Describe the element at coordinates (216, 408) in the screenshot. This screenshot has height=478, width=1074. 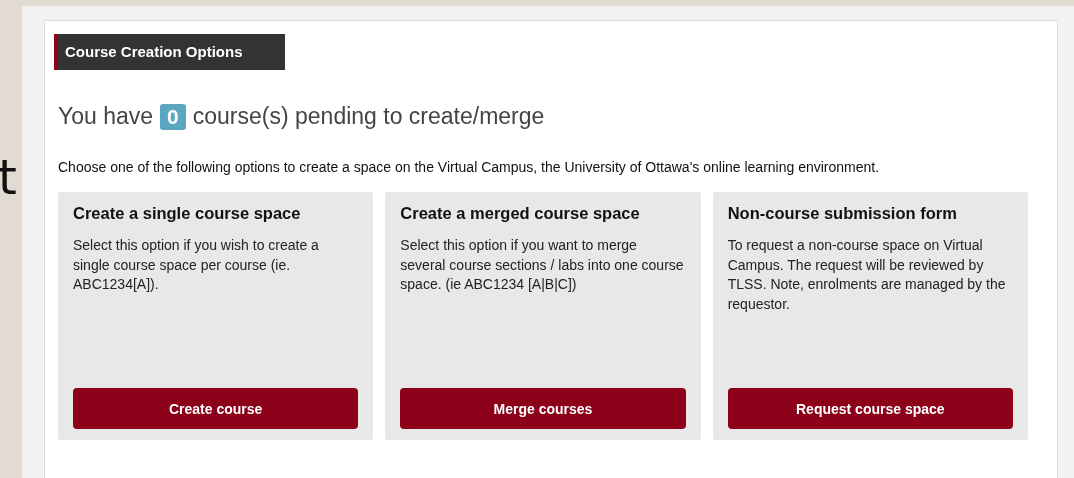
I see `option-button: Create course` at that location.